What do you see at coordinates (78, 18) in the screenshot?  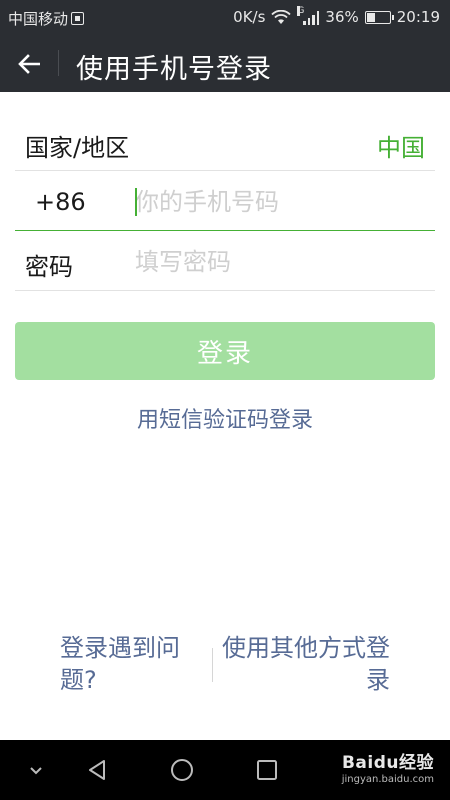 I see `sim-icon` at bounding box center [78, 18].